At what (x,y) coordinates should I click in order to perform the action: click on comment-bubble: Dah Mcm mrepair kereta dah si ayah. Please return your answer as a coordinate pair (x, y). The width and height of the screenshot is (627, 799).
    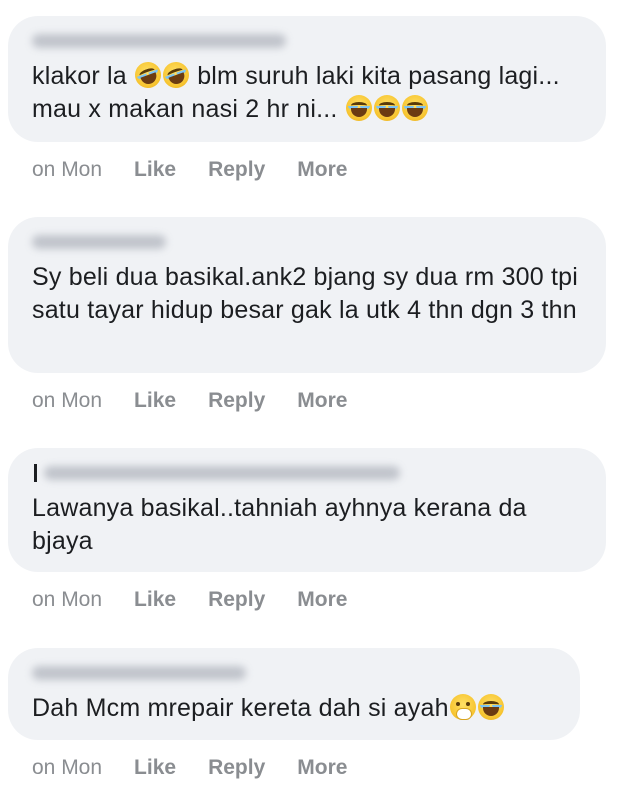
    Looking at the image, I should click on (294, 694).